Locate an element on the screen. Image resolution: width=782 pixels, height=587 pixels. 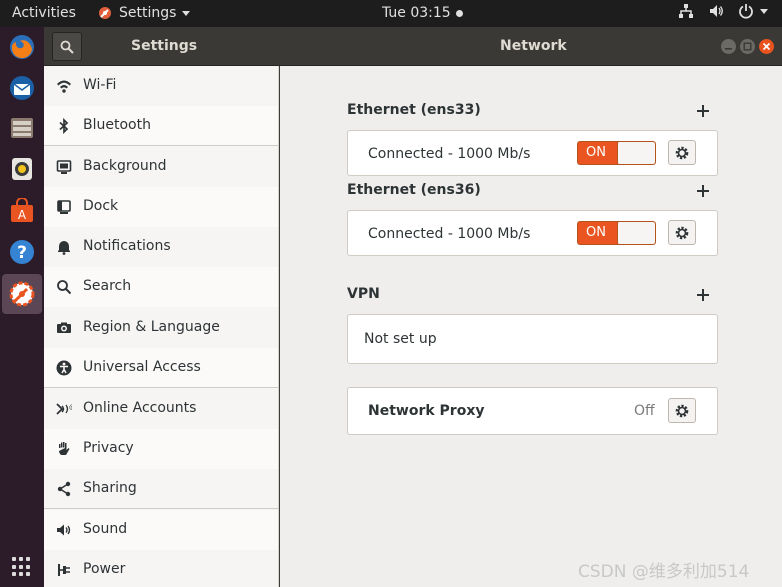
ethernet-ens33-card: Connected - 1000 Mb/s ON is located at coordinates (532, 153).